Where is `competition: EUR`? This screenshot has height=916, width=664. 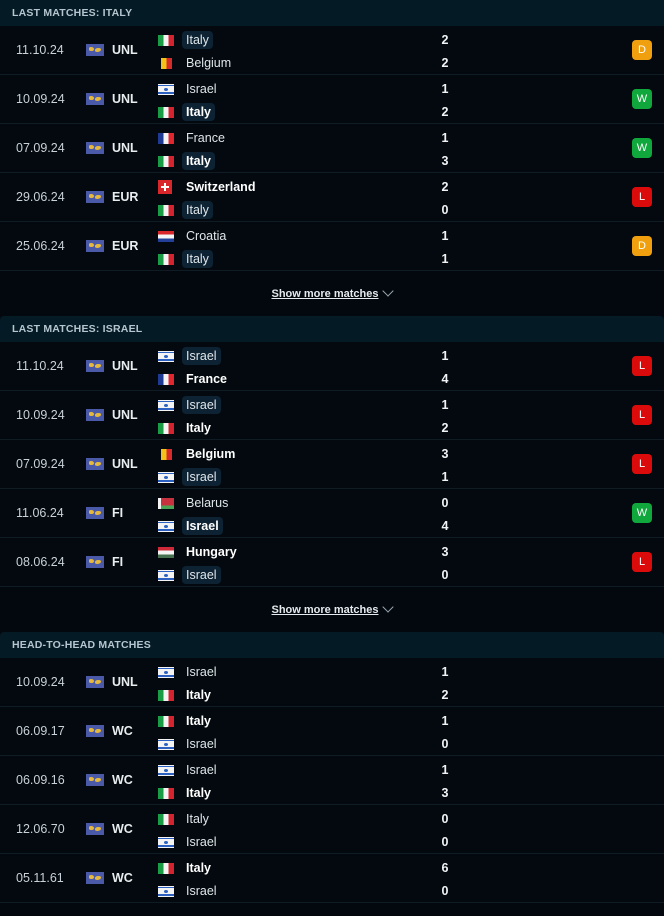 competition: EUR is located at coordinates (112, 246).